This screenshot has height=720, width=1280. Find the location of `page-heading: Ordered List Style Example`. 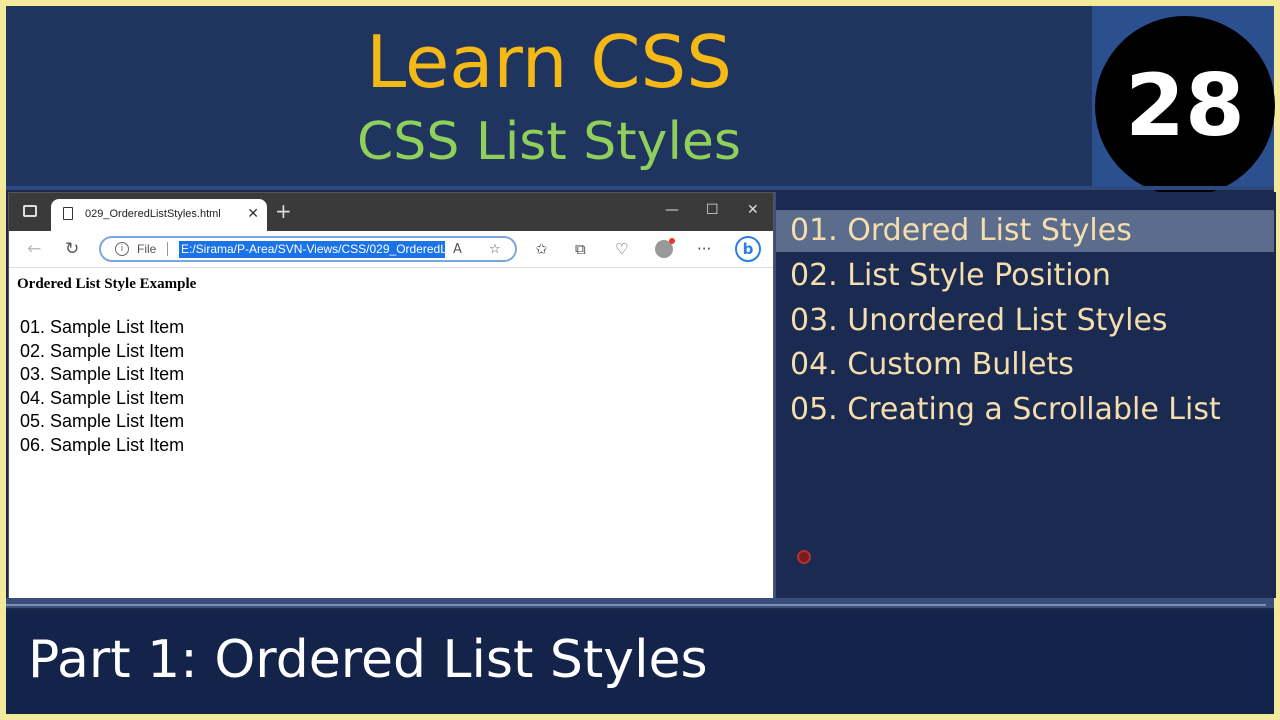

page-heading: Ordered List Style Example is located at coordinates (107, 284).